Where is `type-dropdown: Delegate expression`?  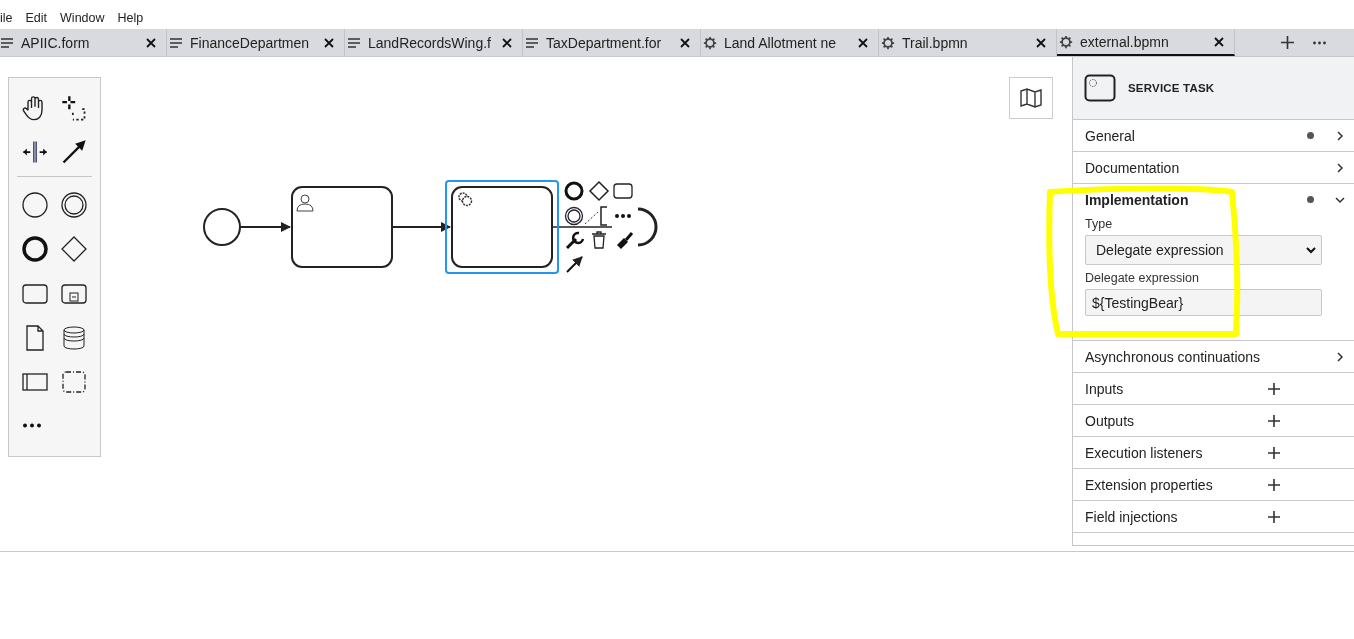
type-dropdown: Delegate expression is located at coordinates (1203, 250).